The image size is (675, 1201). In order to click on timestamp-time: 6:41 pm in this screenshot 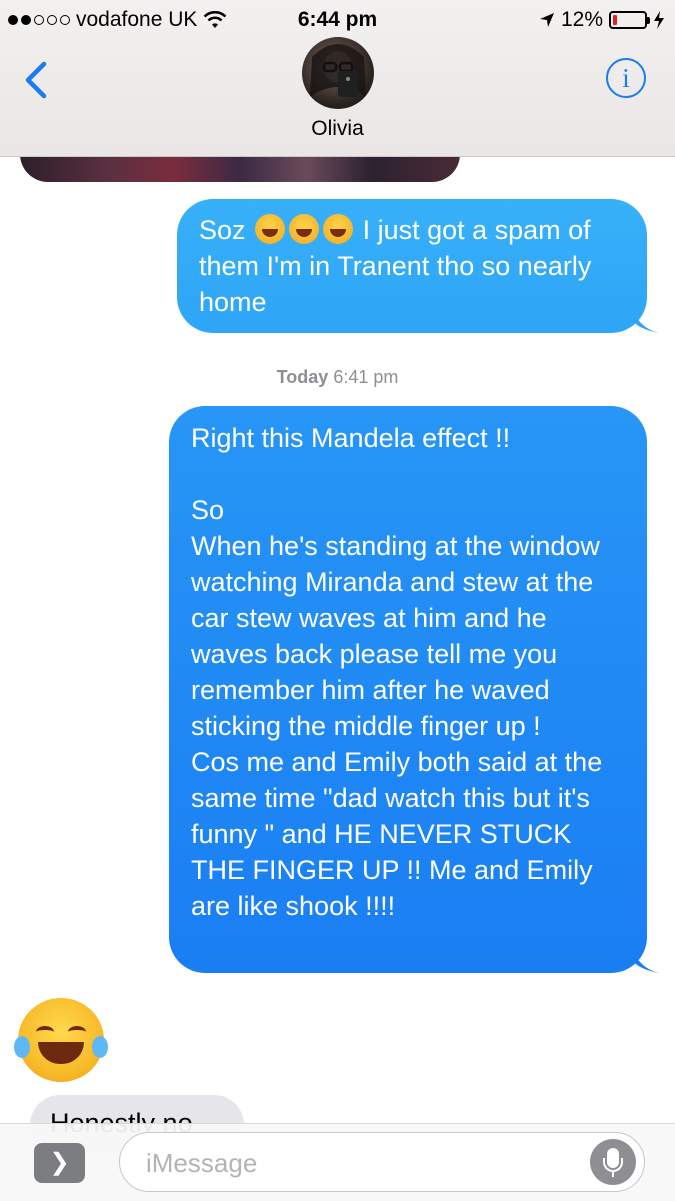, I will do `click(366, 377)`.